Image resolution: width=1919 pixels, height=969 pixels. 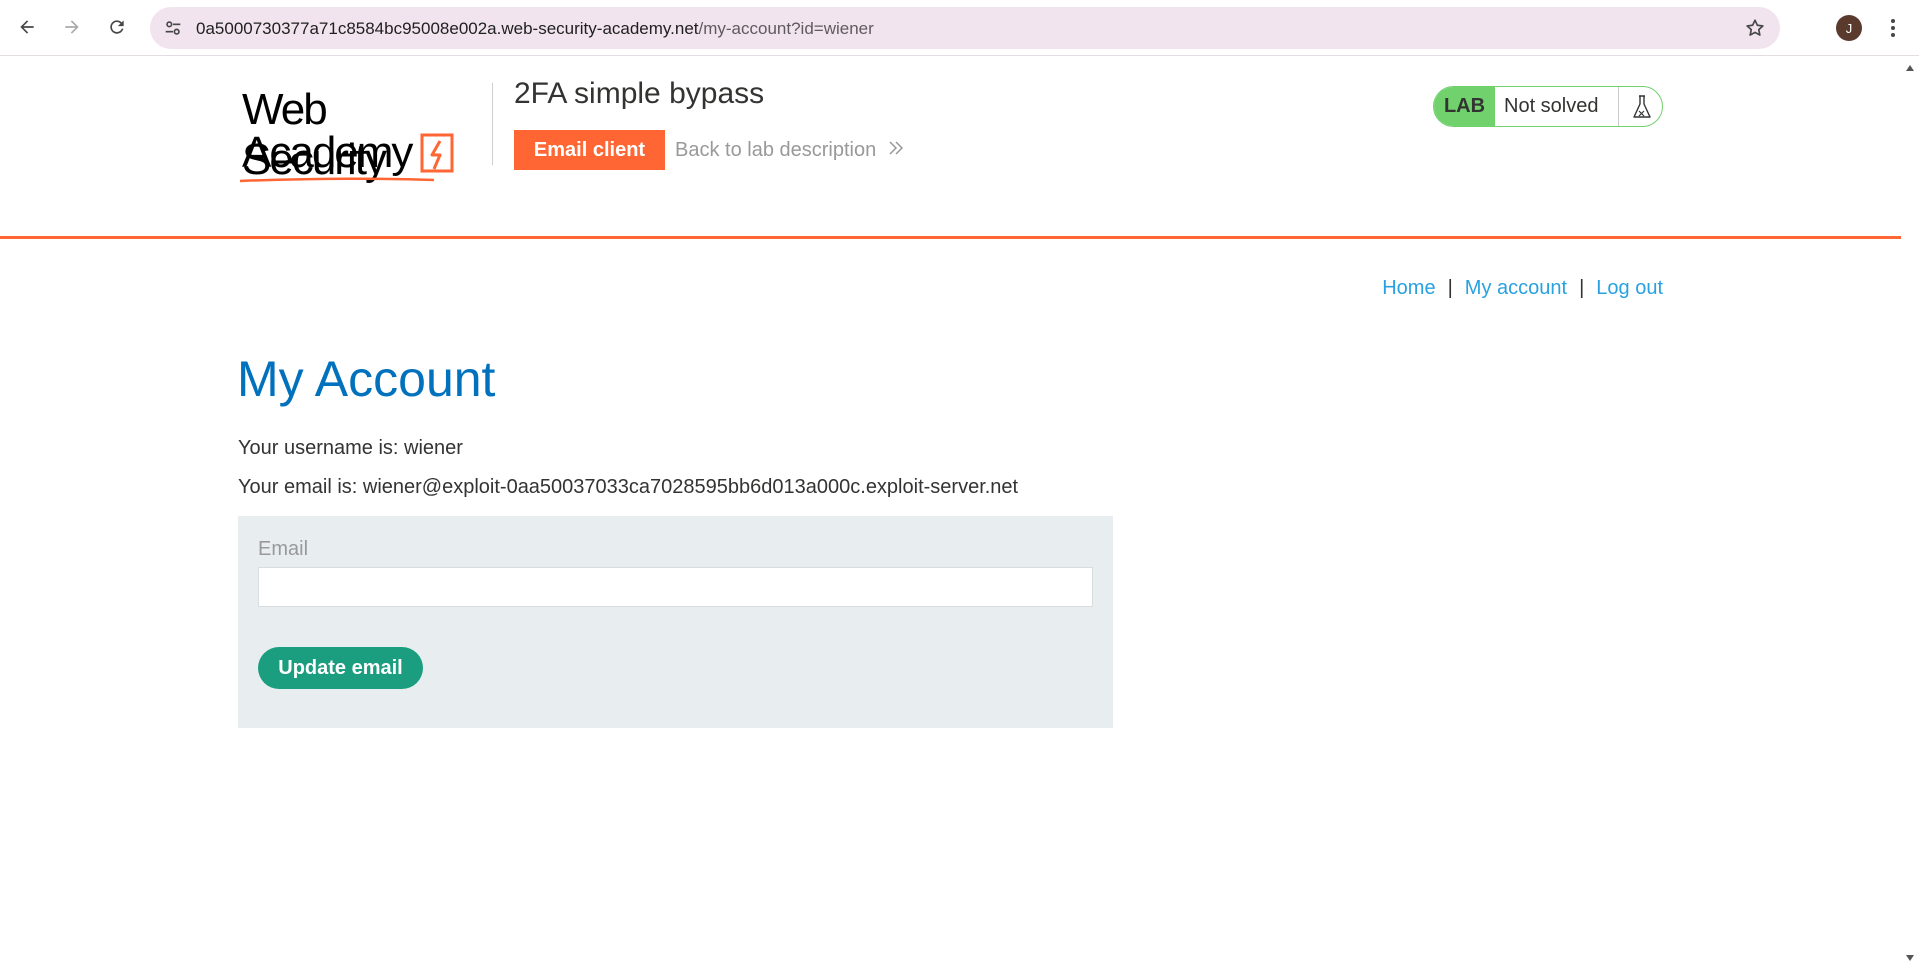 What do you see at coordinates (327, 152) in the screenshot?
I see `logo-text-line2: Academy` at bounding box center [327, 152].